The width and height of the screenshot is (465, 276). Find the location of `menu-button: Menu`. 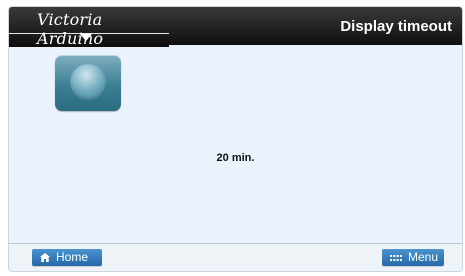

menu-button: Menu is located at coordinates (413, 257).